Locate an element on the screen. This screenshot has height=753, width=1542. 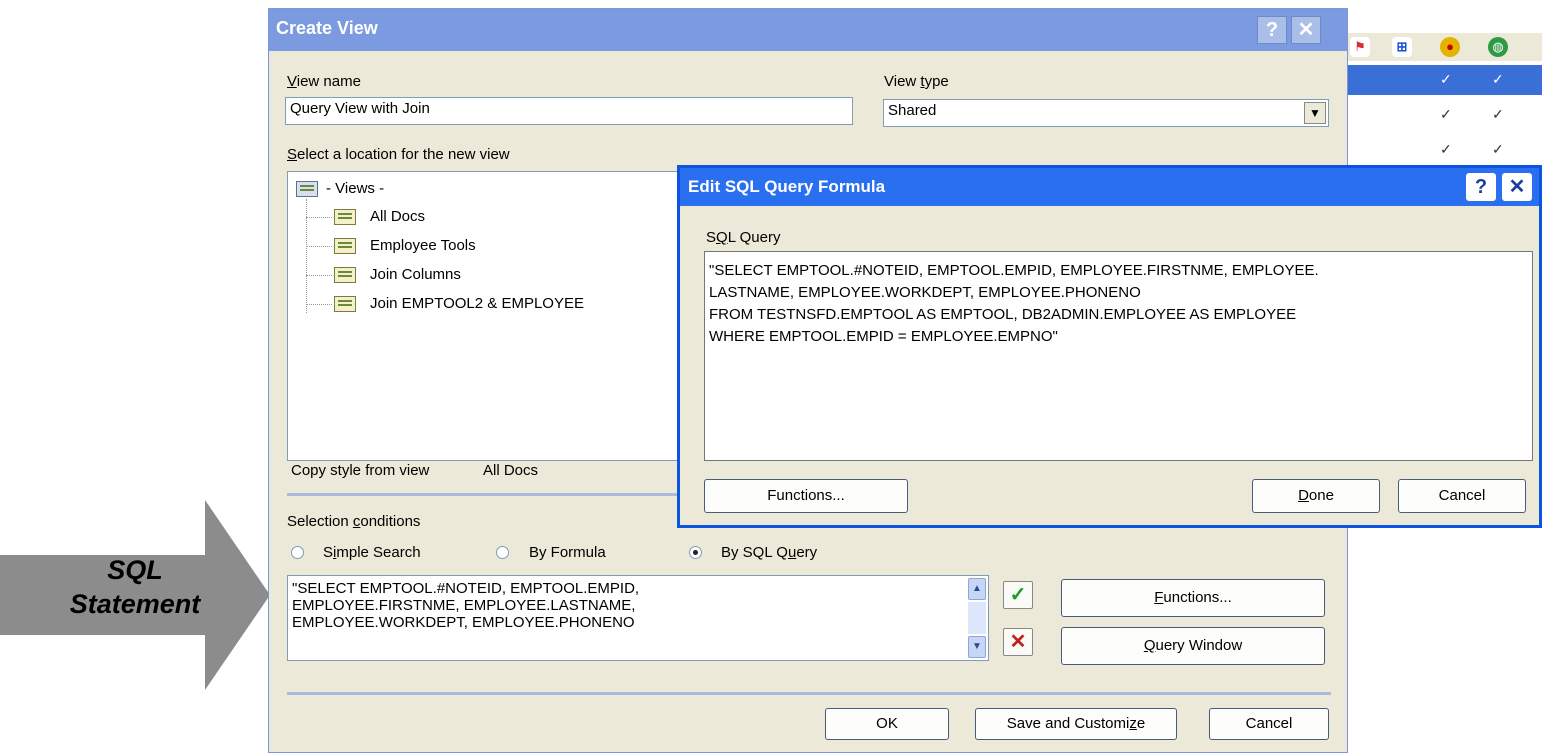
tree-item: All Docs is located at coordinates (397, 216).